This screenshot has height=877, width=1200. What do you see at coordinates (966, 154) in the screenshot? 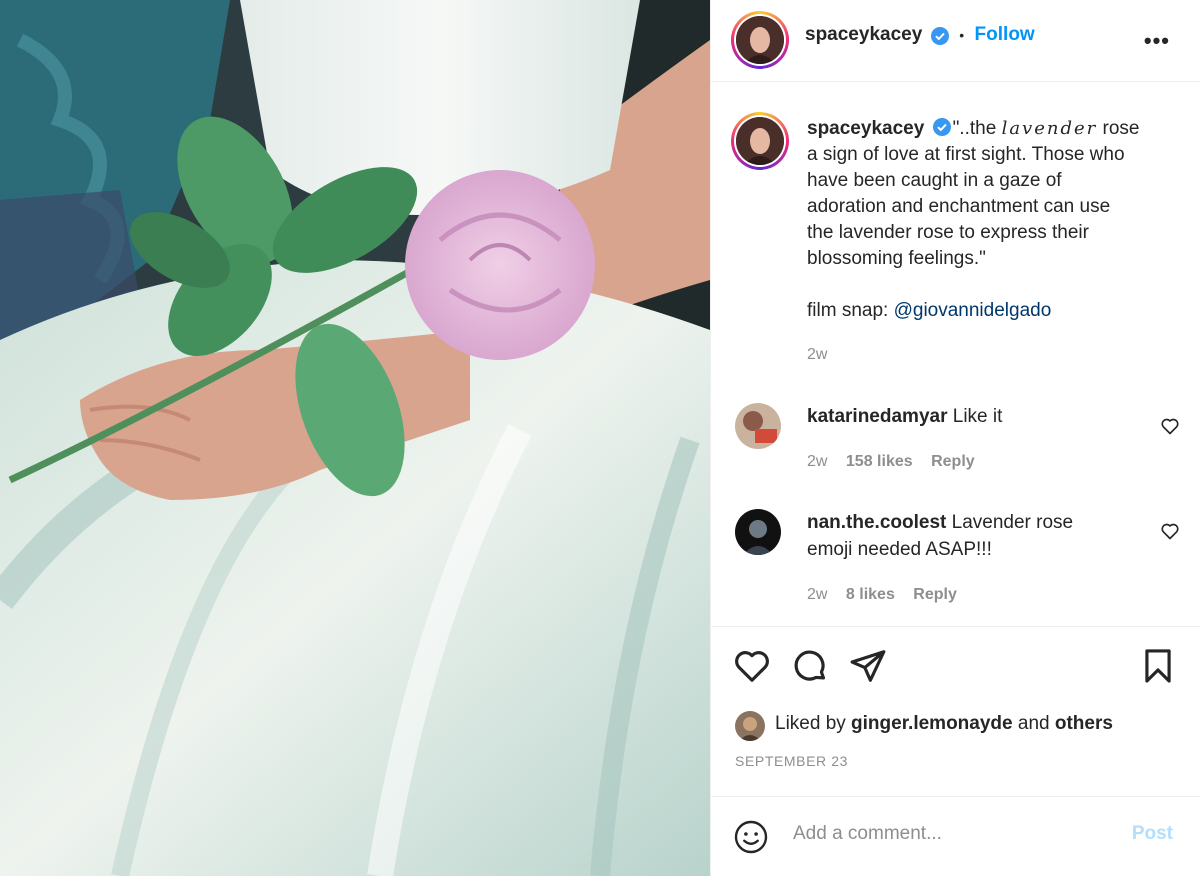
I see `caption-line-2: a sign of love at first sight. Those who` at bounding box center [966, 154].